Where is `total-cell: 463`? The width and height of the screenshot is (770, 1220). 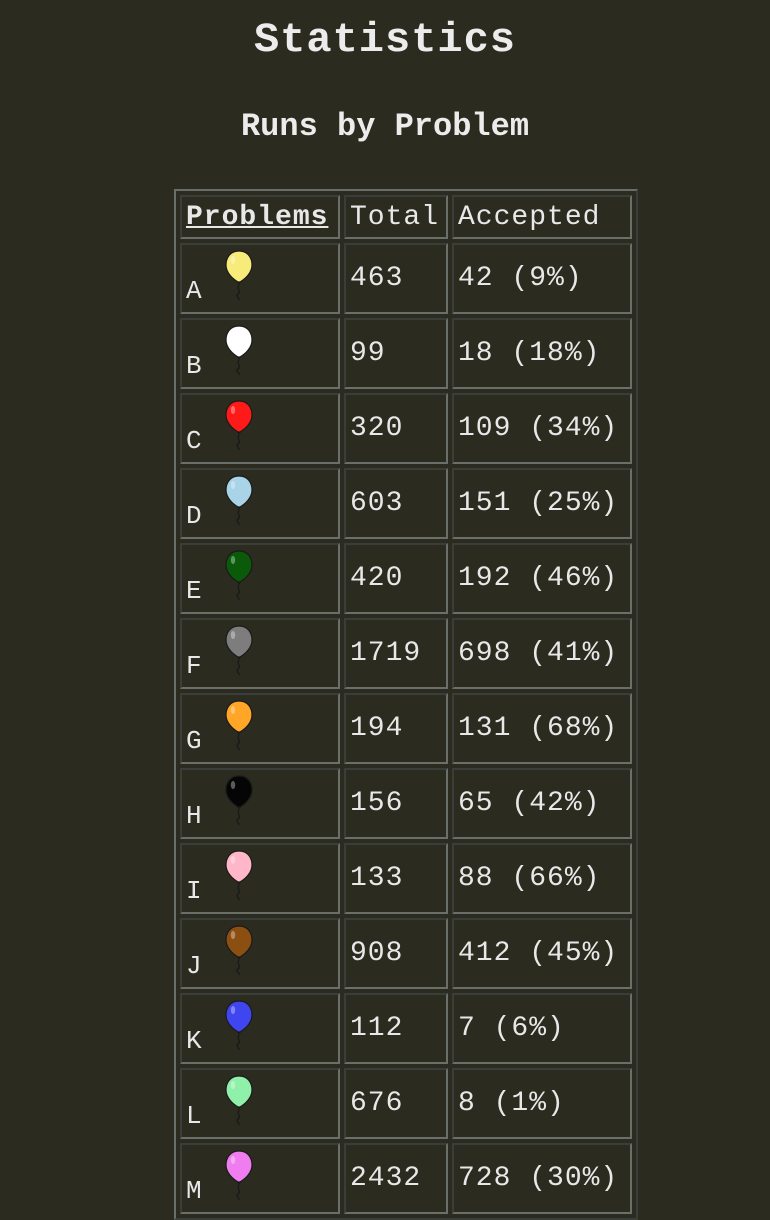
total-cell: 463 is located at coordinates (396, 278).